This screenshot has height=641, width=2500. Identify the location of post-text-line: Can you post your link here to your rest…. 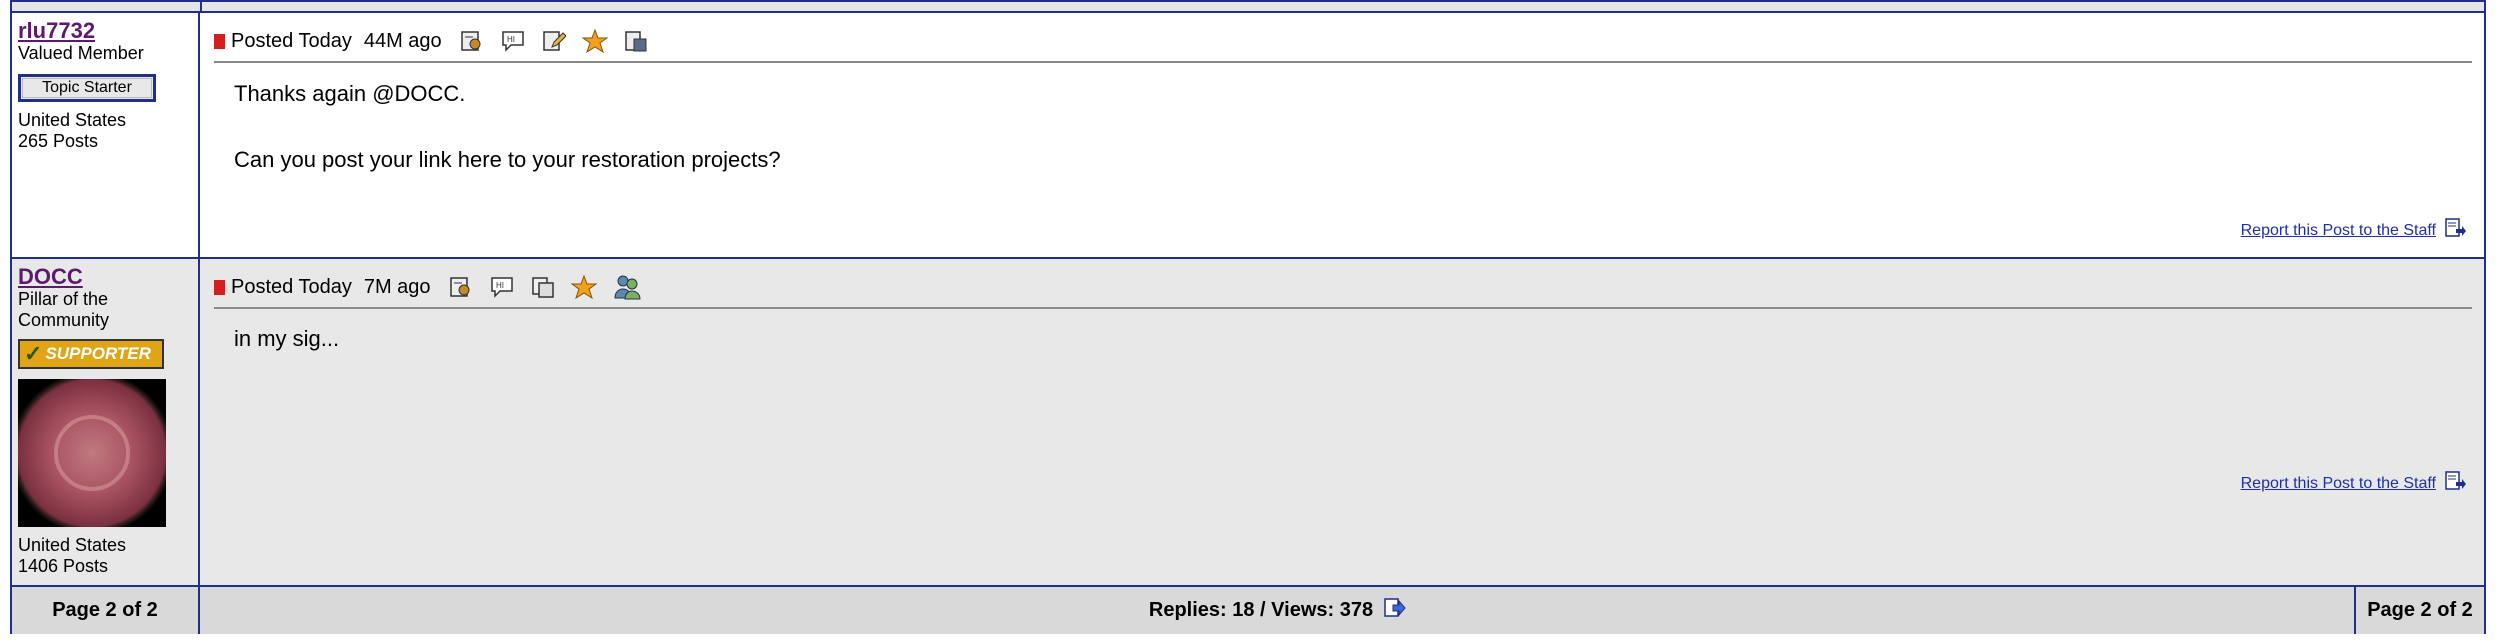
(507, 159).